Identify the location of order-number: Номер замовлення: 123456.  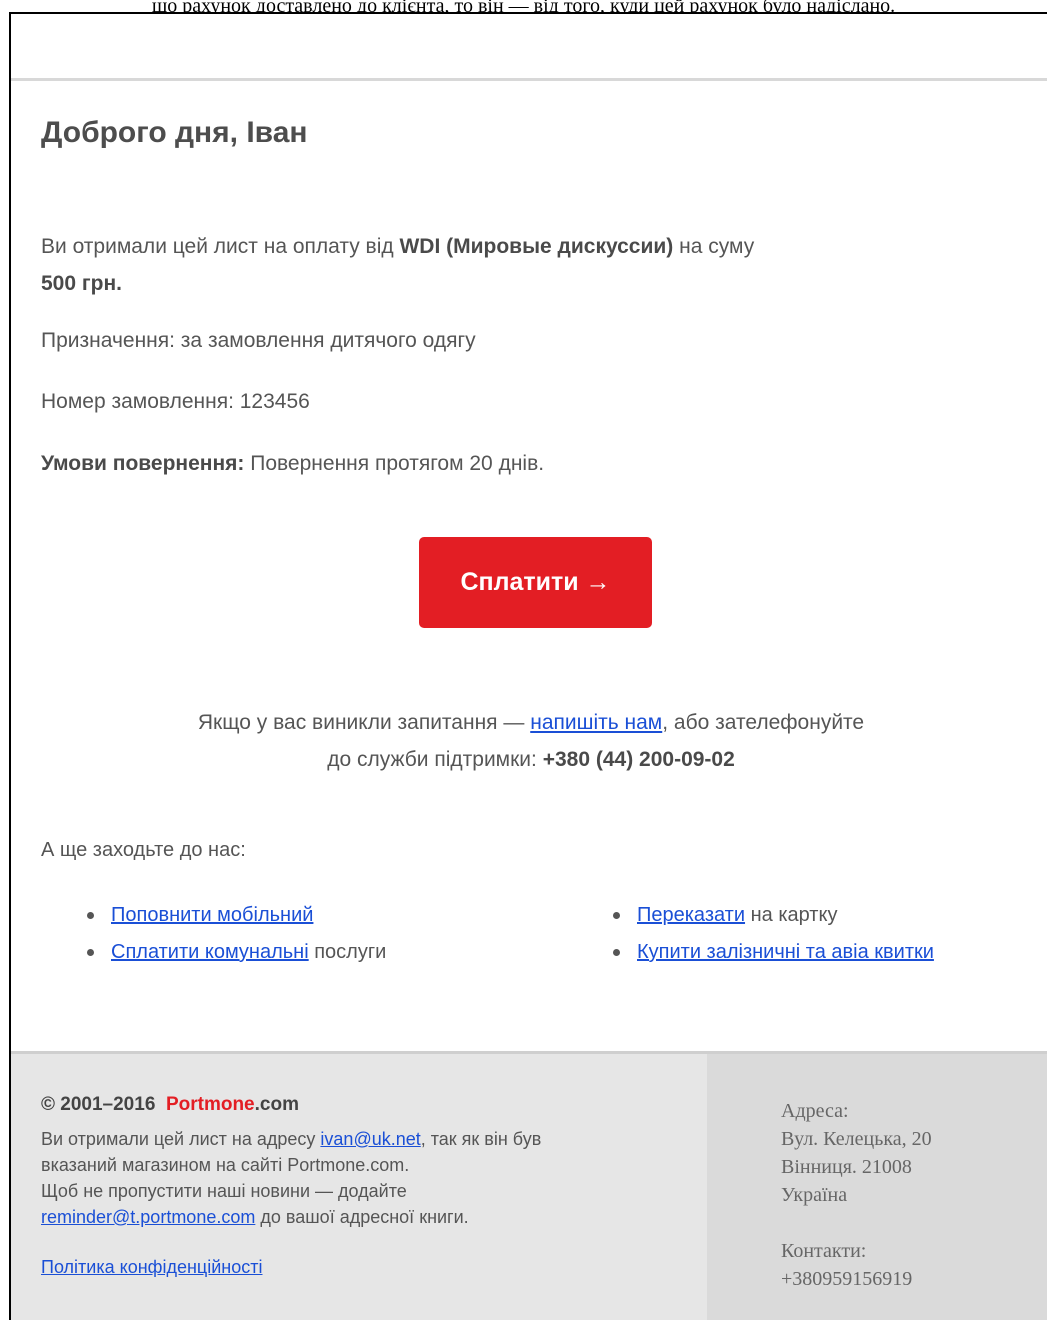
(175, 401).